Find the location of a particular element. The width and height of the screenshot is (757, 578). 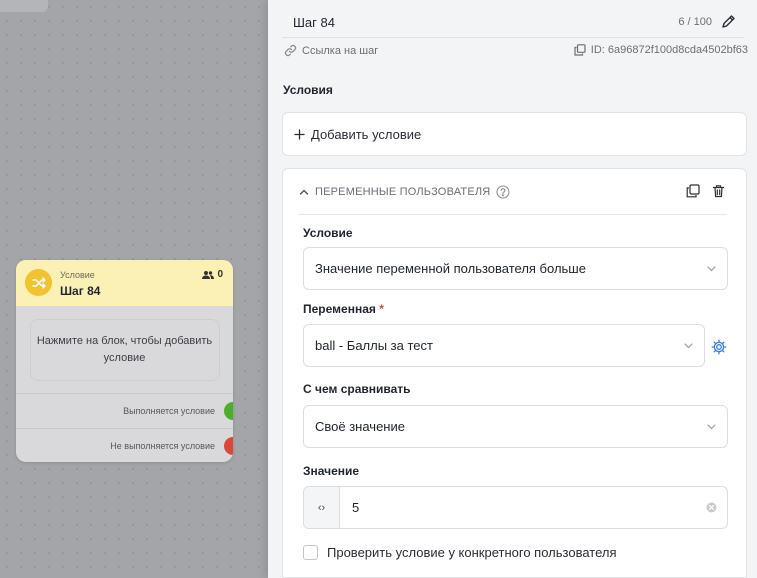

specific-user-checkbox is located at coordinates (310, 552).